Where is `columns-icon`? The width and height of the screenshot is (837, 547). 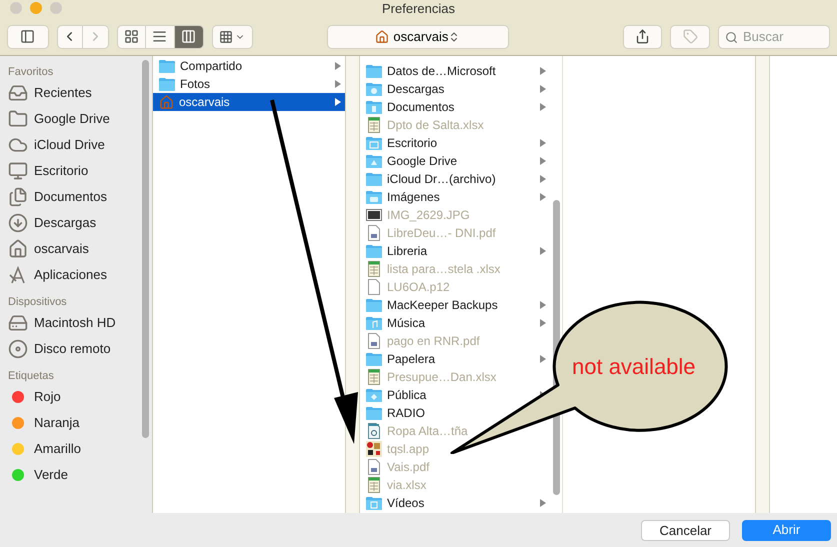
columns-icon is located at coordinates (188, 36).